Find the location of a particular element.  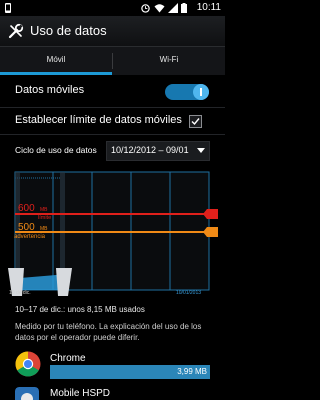

tab-wifi: Wi-Fi is located at coordinates (169, 61).